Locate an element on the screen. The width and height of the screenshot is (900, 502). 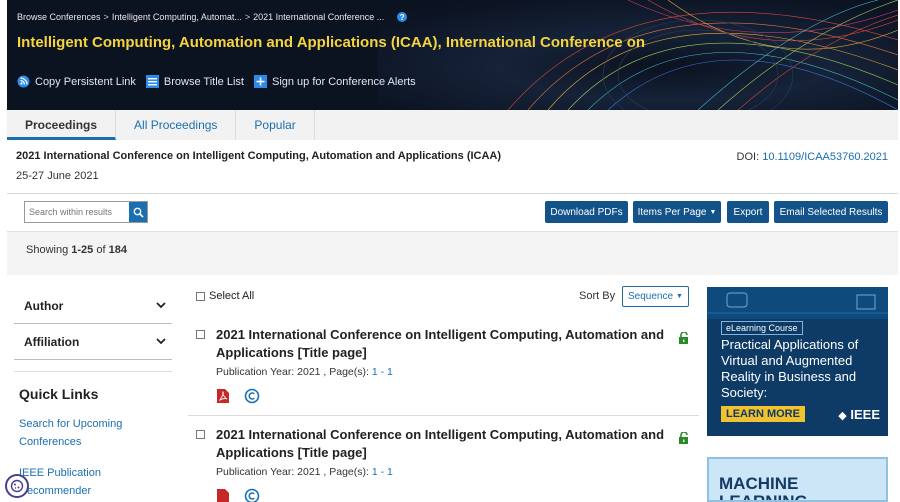
doi: DOI: 10.1109/ICAA53760.2021 is located at coordinates (812, 157).